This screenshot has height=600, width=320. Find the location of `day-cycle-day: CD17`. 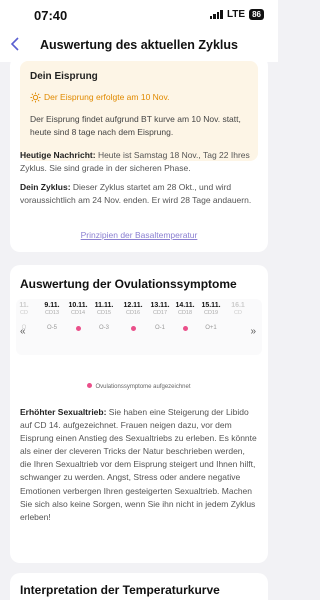

day-cycle-day: CD17 is located at coordinates (160, 313).